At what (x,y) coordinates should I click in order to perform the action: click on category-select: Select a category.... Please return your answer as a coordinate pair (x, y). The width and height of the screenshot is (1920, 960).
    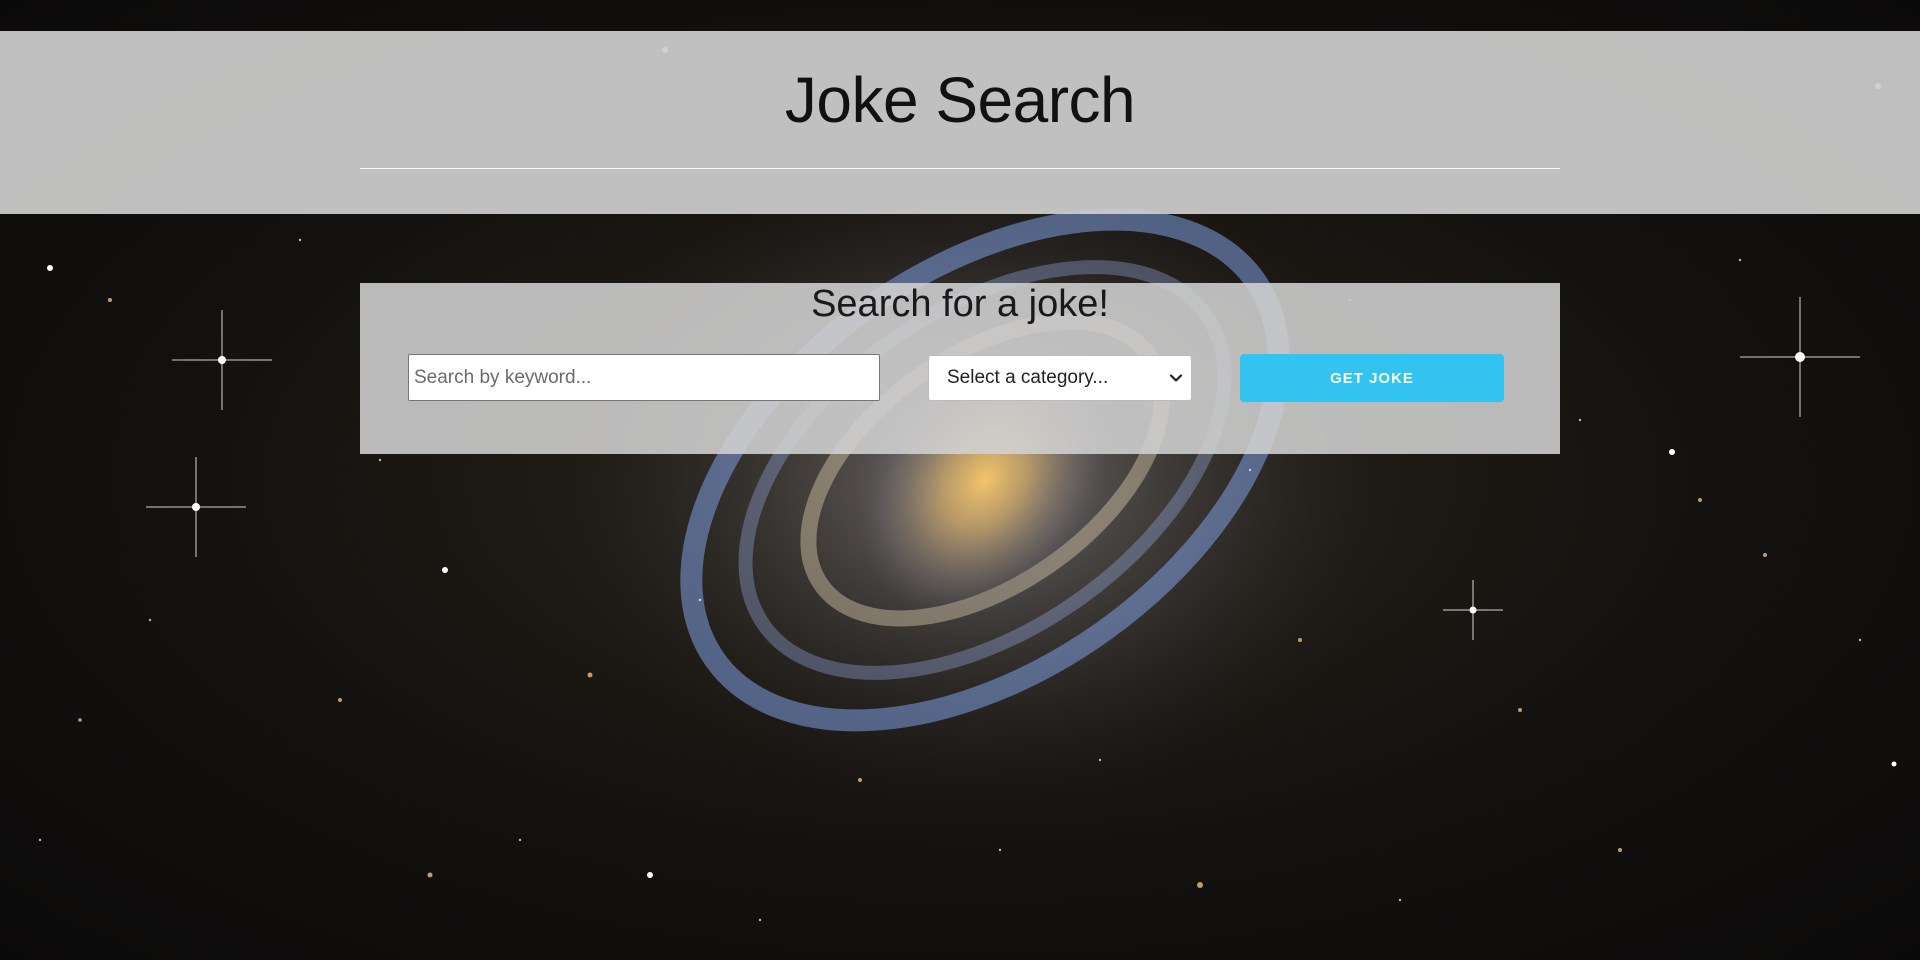
    Looking at the image, I should click on (1060, 378).